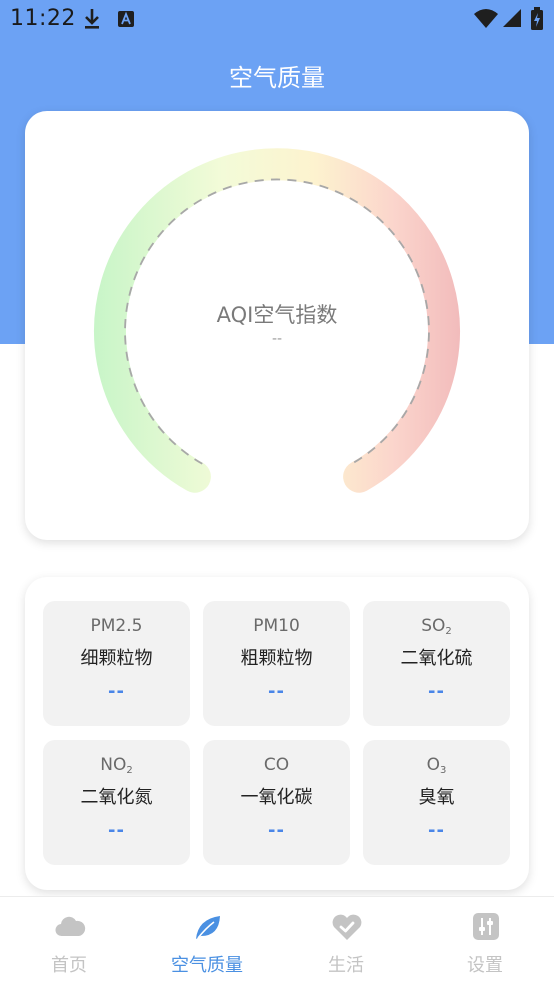  I want to click on pollutant-tile-so2: SO2 二氧化硫 --, so click(436, 663).